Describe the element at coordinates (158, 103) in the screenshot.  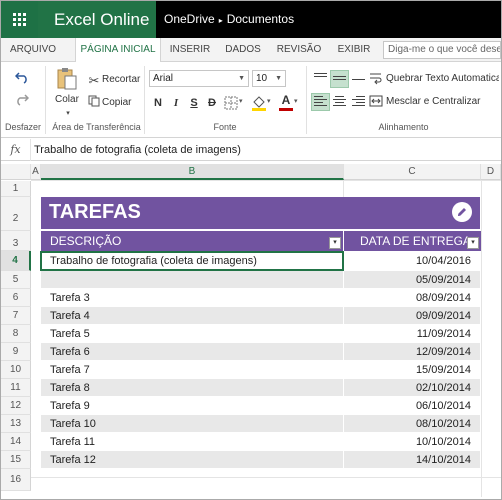
I see `bold-button: N` at that location.